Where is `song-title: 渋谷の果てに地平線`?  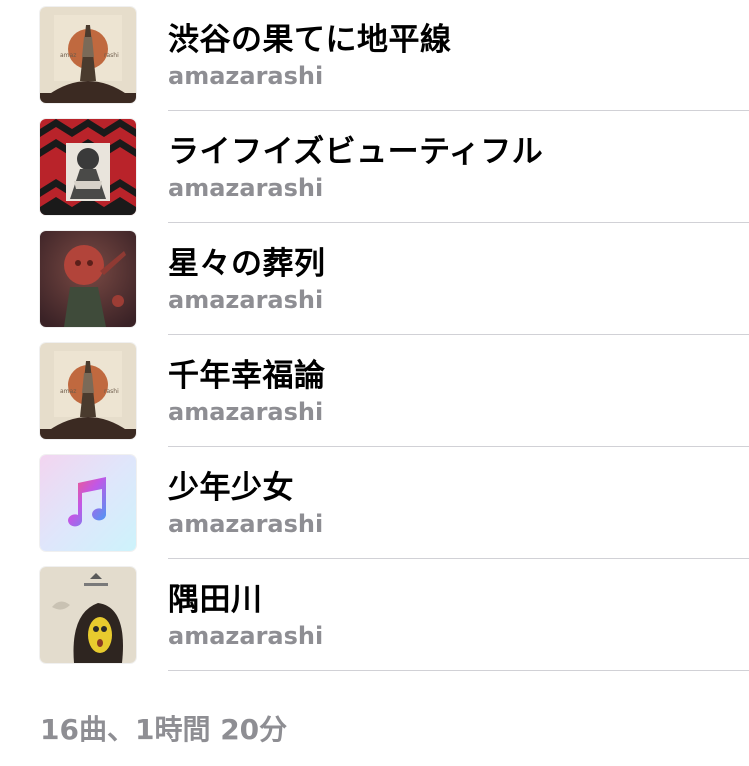
song-title: 渋谷の果てに地平線 is located at coordinates (310, 40).